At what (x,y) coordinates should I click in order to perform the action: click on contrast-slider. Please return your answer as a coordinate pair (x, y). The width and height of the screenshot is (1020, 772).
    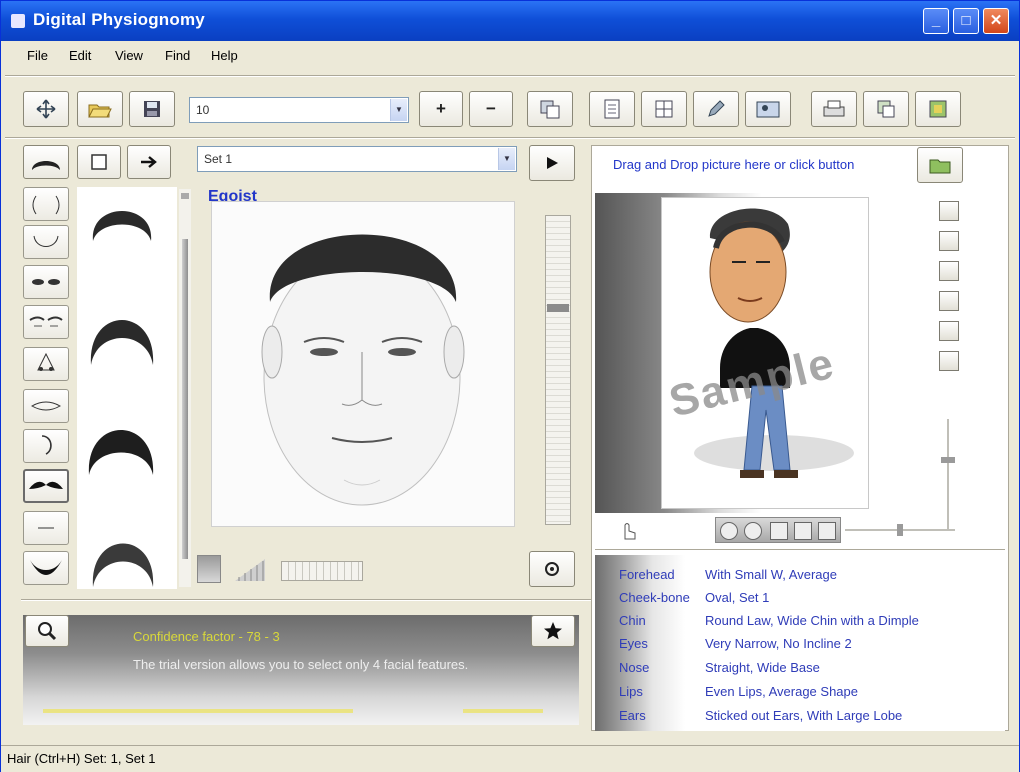
    Looking at the image, I should click on (322, 571).